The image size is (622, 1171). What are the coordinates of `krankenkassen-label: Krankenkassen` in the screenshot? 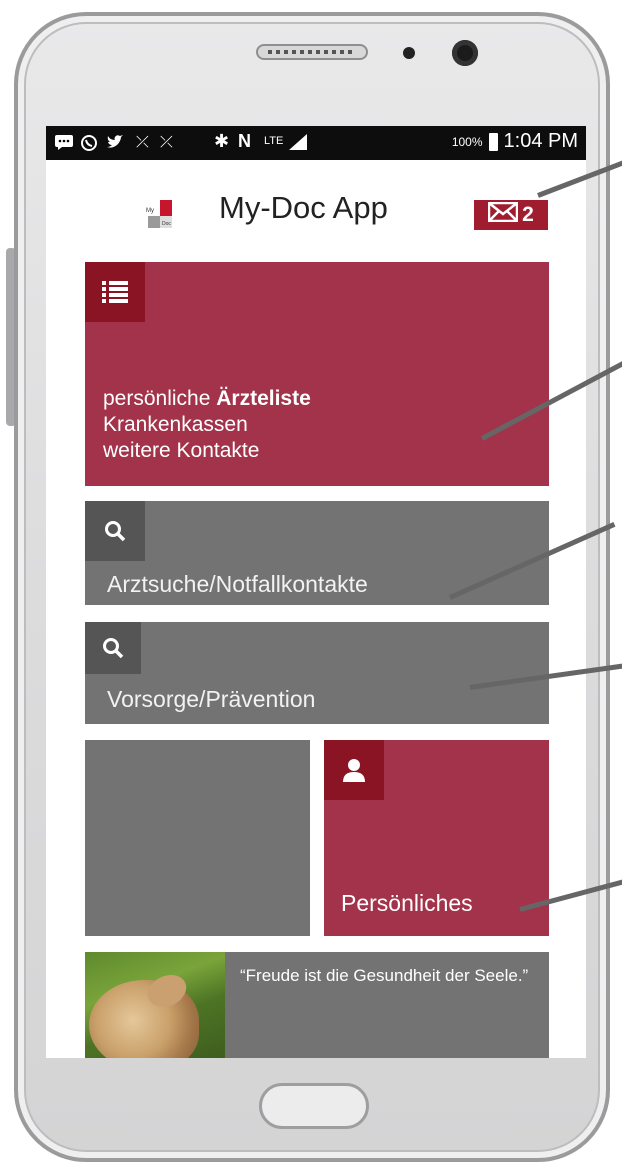 It's located at (175, 424).